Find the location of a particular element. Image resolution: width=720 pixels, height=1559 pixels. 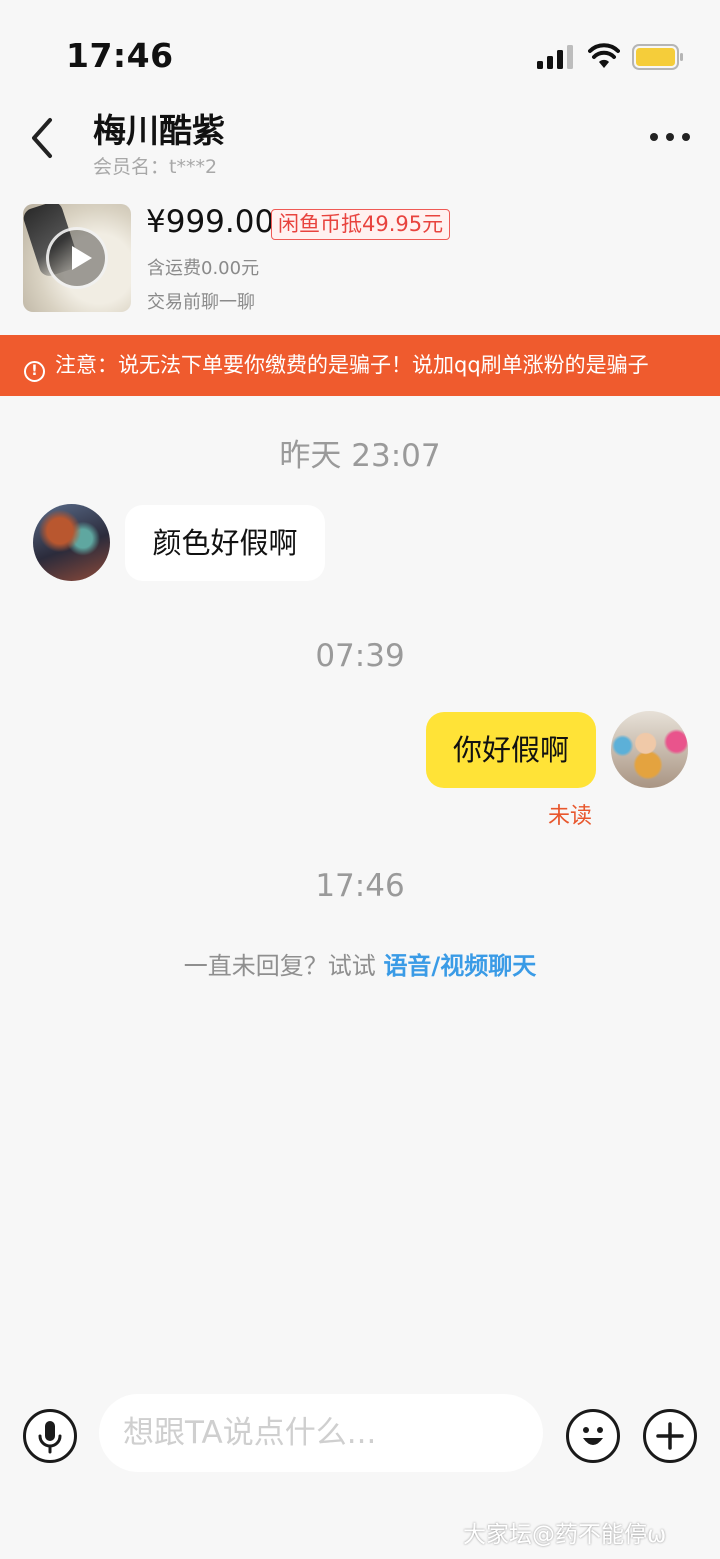

contact-name: 梅川酷紫 is located at coordinates (159, 130).